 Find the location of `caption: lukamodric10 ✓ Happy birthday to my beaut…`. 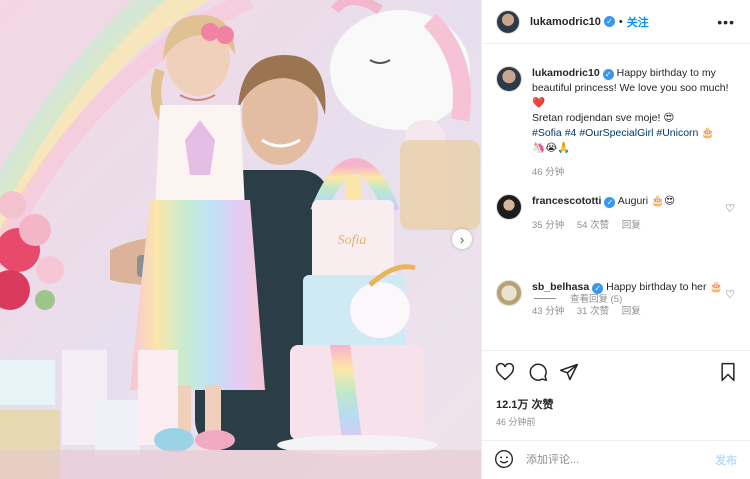

caption: lukamodric10 ✓ Happy birthday to my beaut… is located at coordinates (618, 123).